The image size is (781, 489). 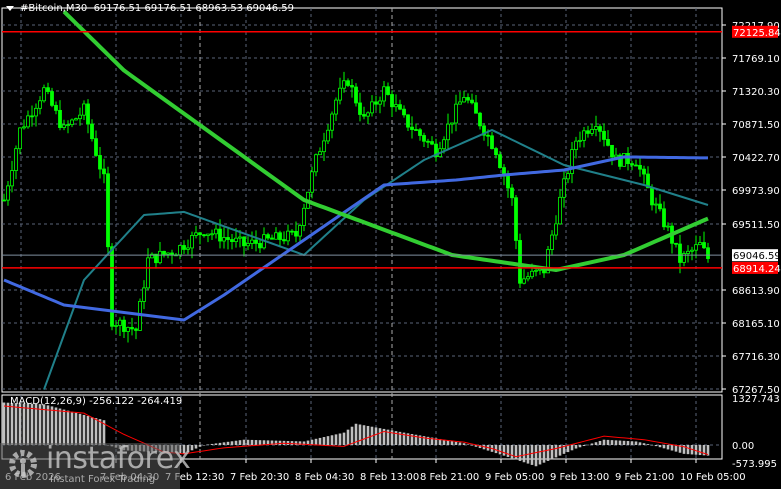 What do you see at coordinates (756, 191) in the screenshot?
I see `price-tick-label: 69973.90` at bounding box center [756, 191].